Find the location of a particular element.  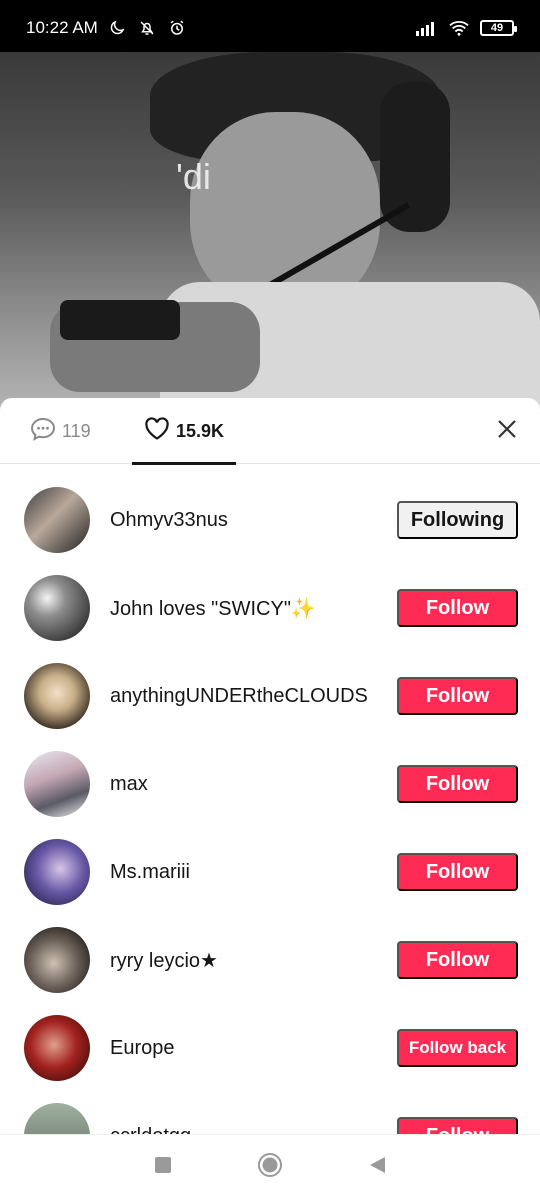

close-button is located at coordinates (507, 431).